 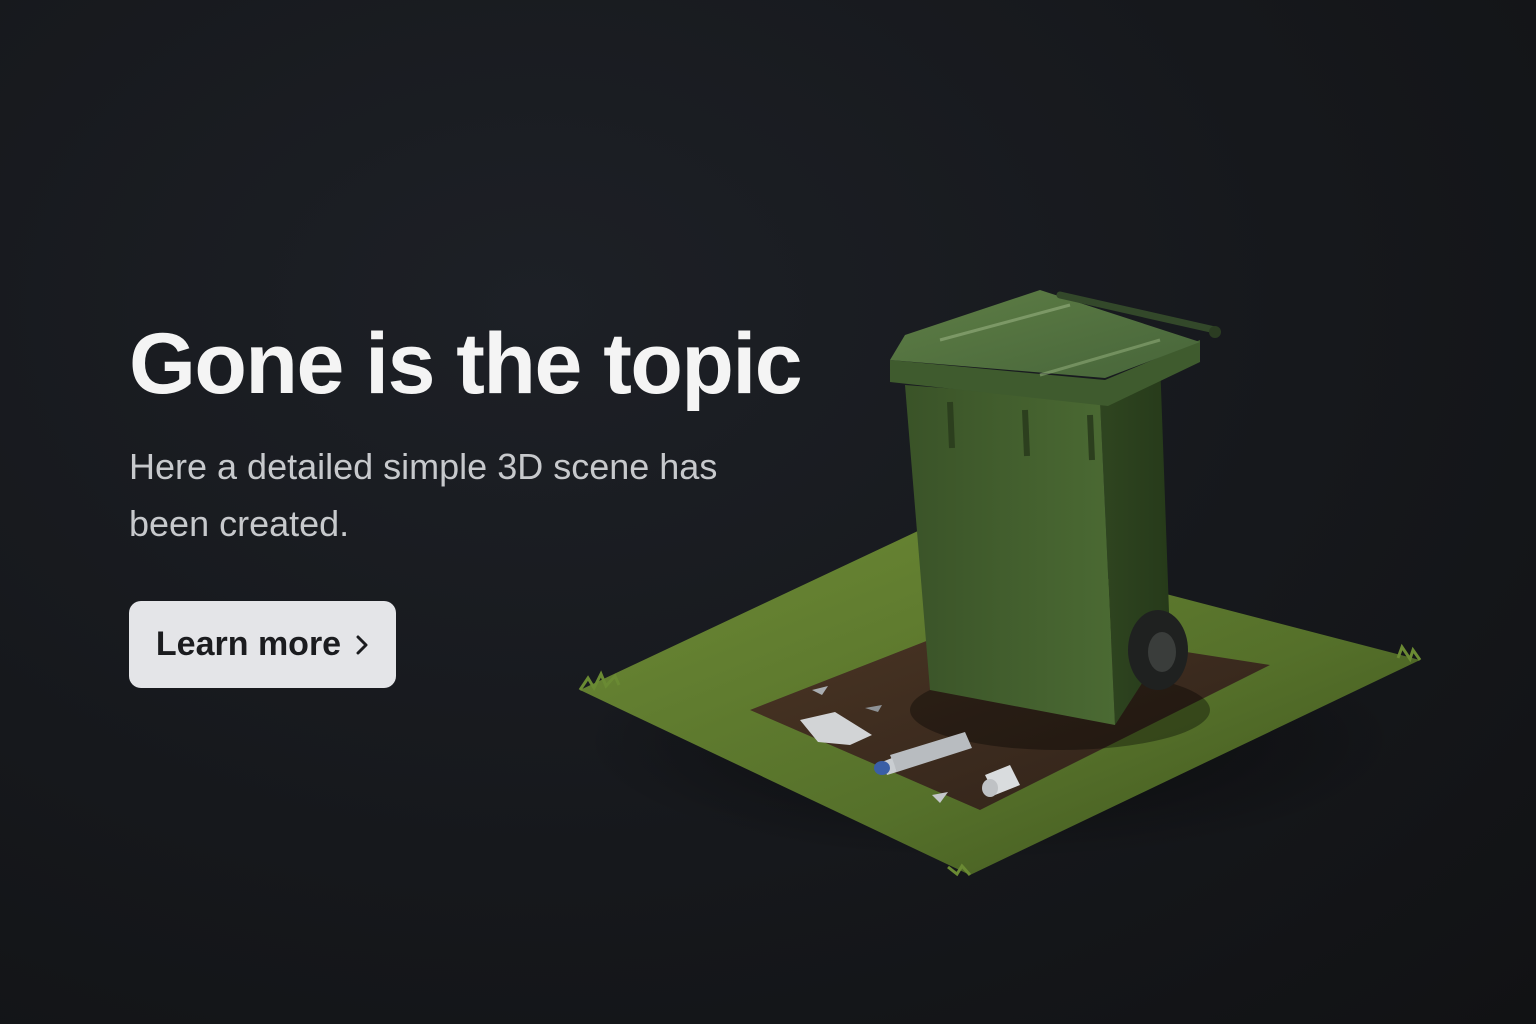 What do you see at coordinates (1215, 332) in the screenshot?
I see `handle-knob` at bounding box center [1215, 332].